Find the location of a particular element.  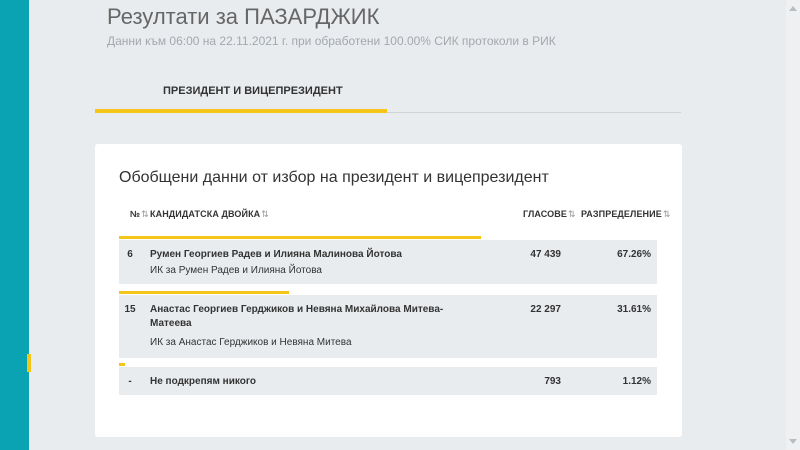

tab-label: ПРЕЗИДЕНТ И ВИЦЕПРЕЗИДЕНТ is located at coordinates (253, 91).